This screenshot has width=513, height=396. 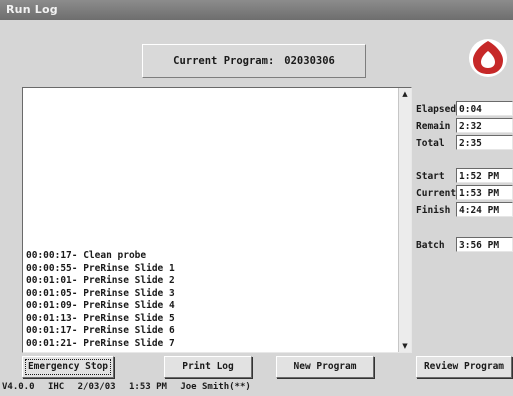 I want to click on log-entry: 00:00:17- Clean probe, so click(x=86, y=255).